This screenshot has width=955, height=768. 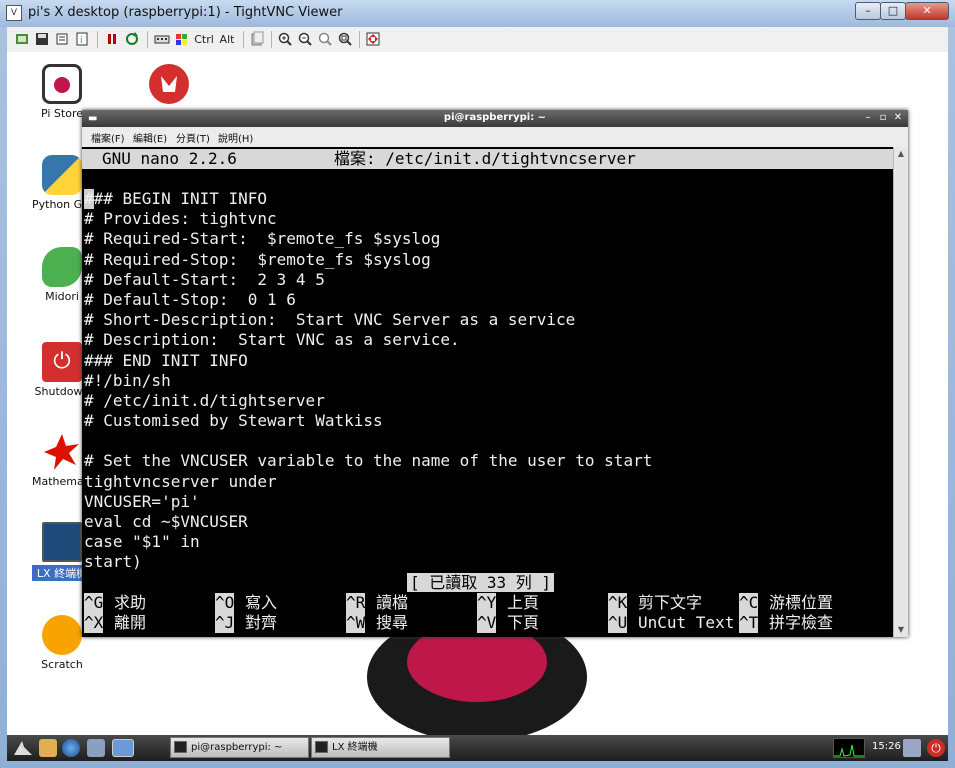 I want to click on wolfram-icon, so click(x=169, y=84).